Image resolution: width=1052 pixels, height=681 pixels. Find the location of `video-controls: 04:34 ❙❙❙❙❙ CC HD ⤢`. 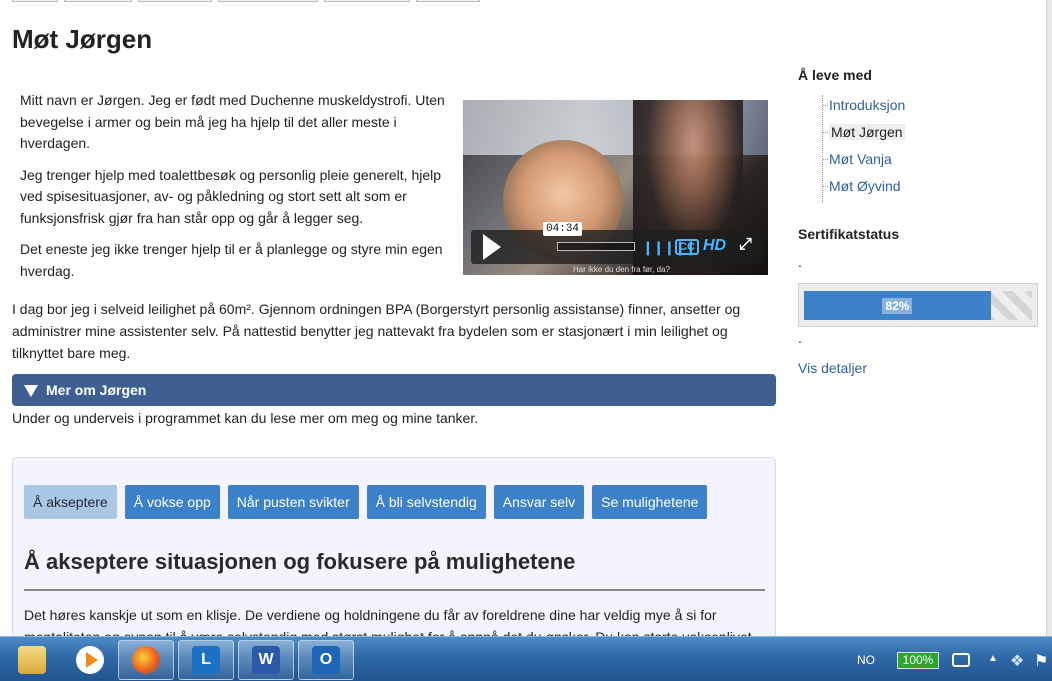

video-controls: 04:34 ❙❙❙❙❙ CC HD ⤢ is located at coordinates (616, 243).